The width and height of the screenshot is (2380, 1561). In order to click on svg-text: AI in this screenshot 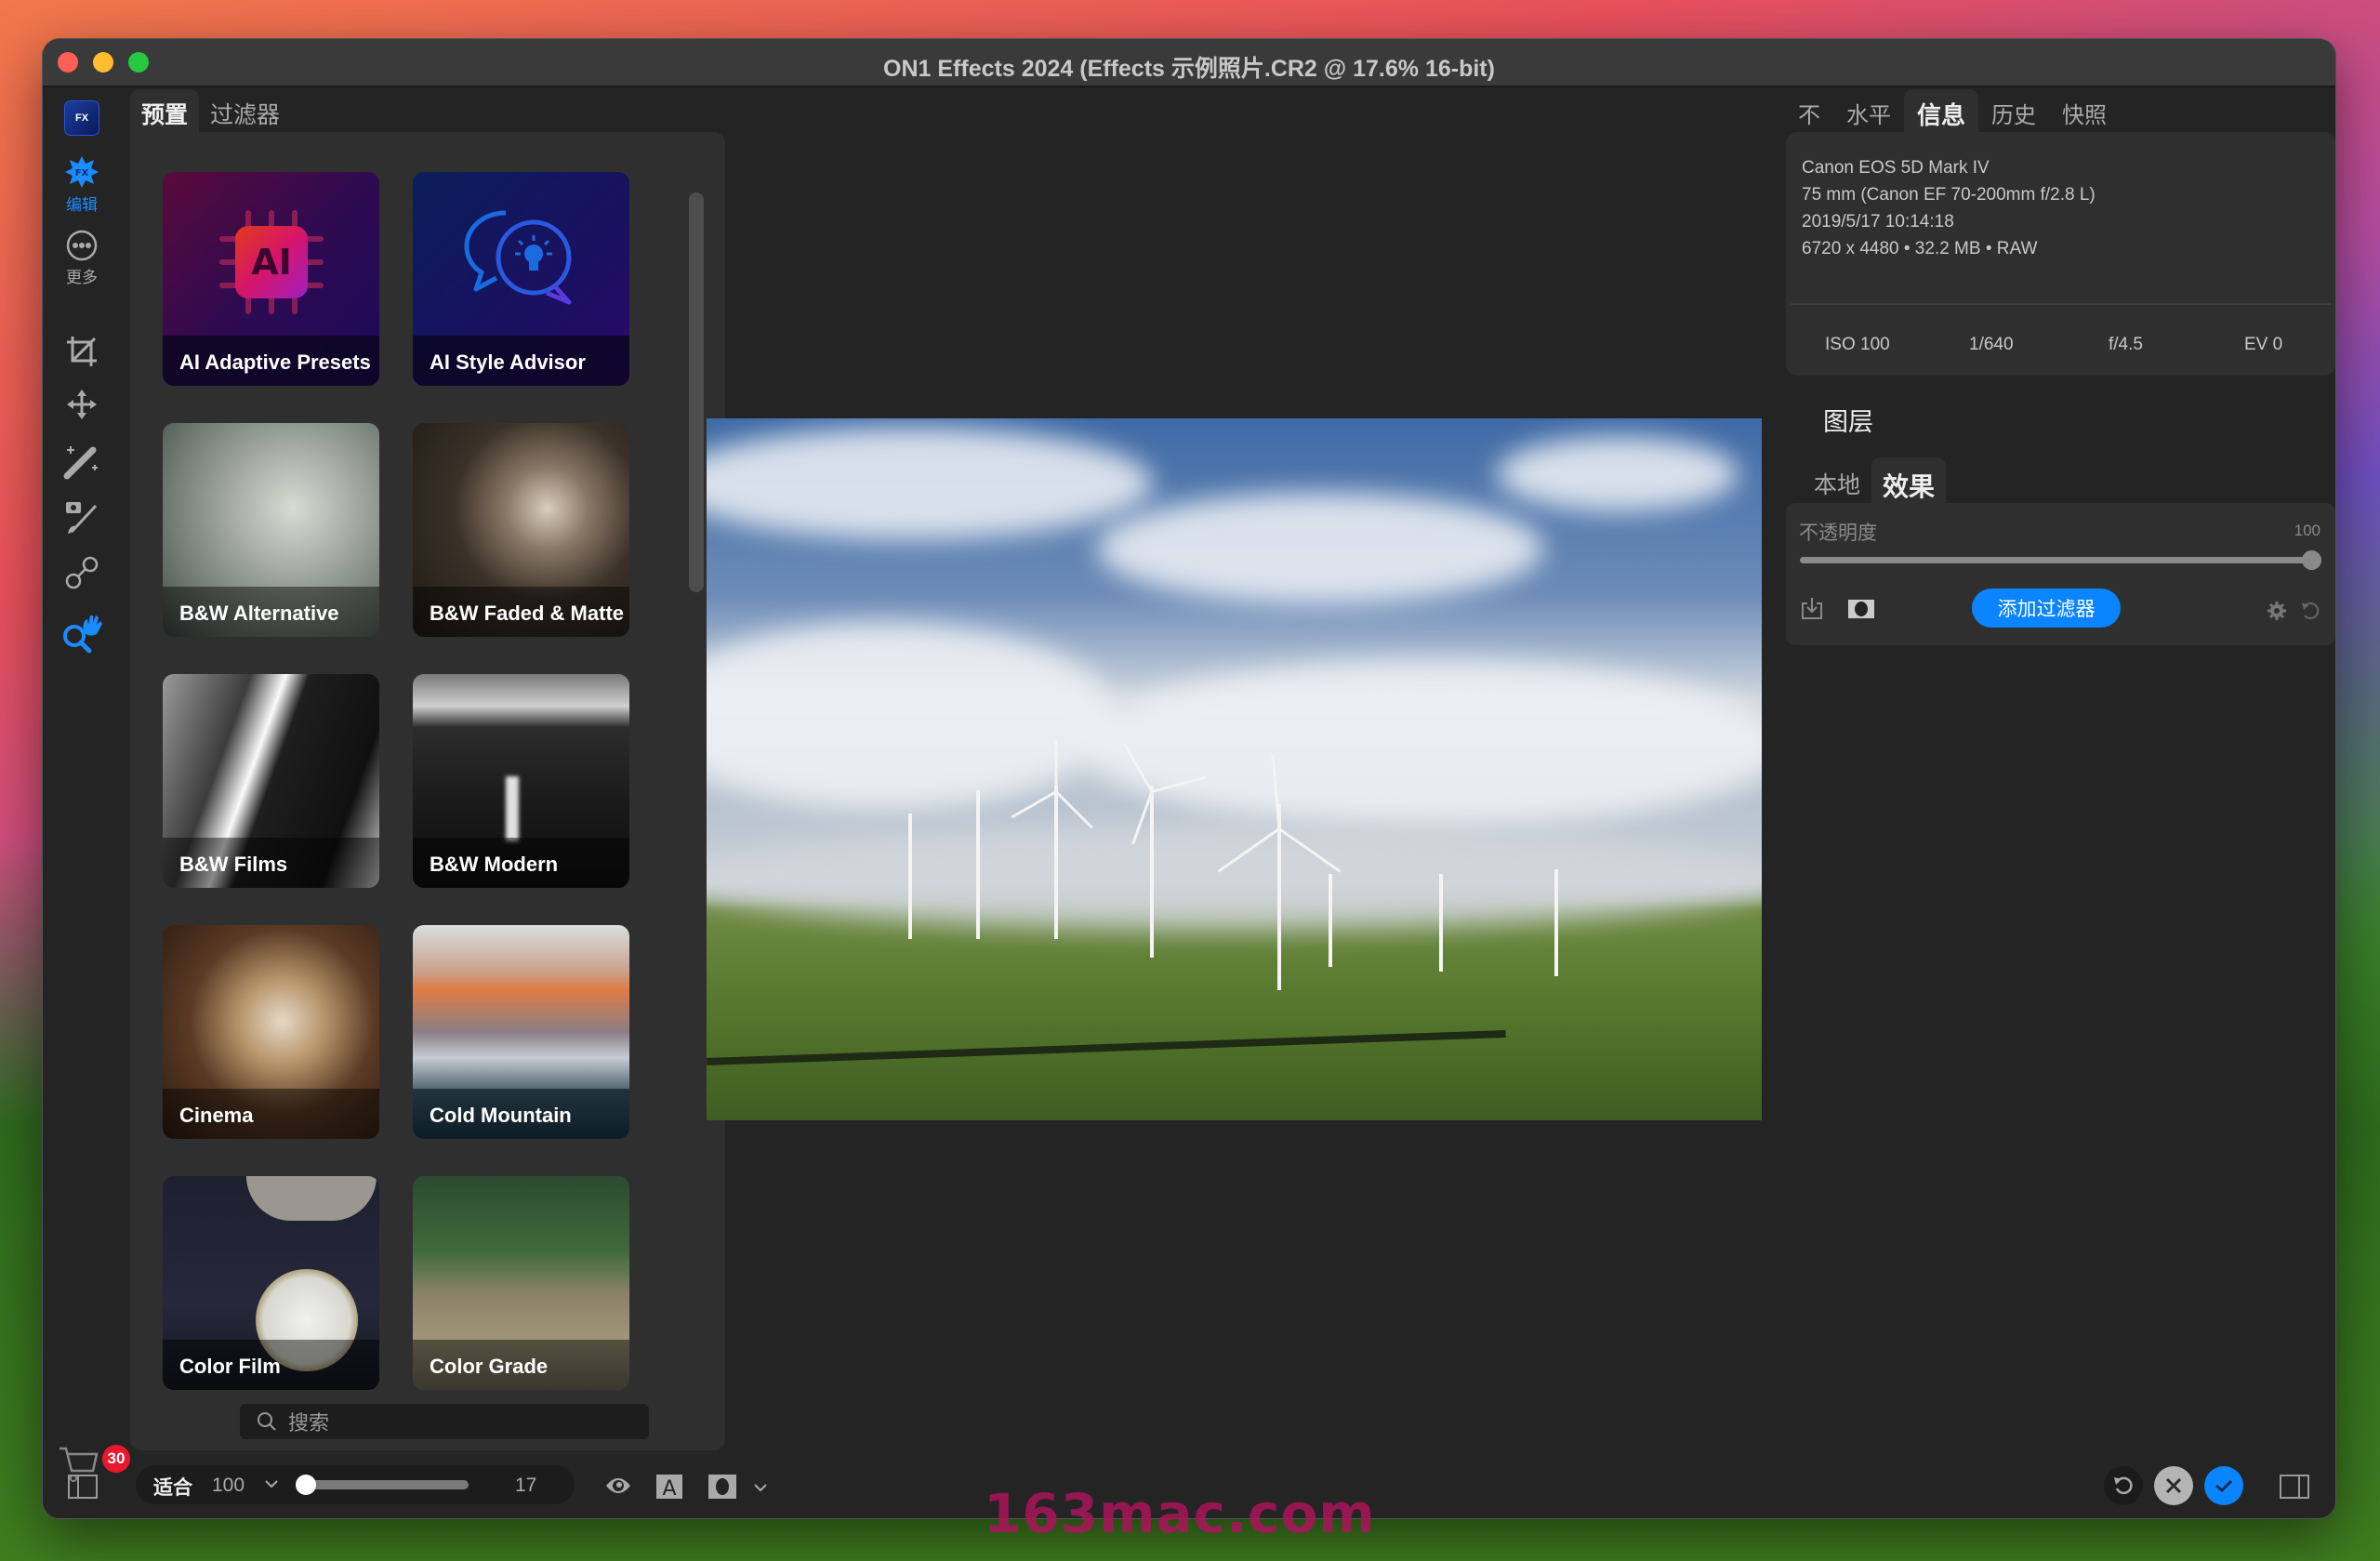, I will do `click(271, 262)`.